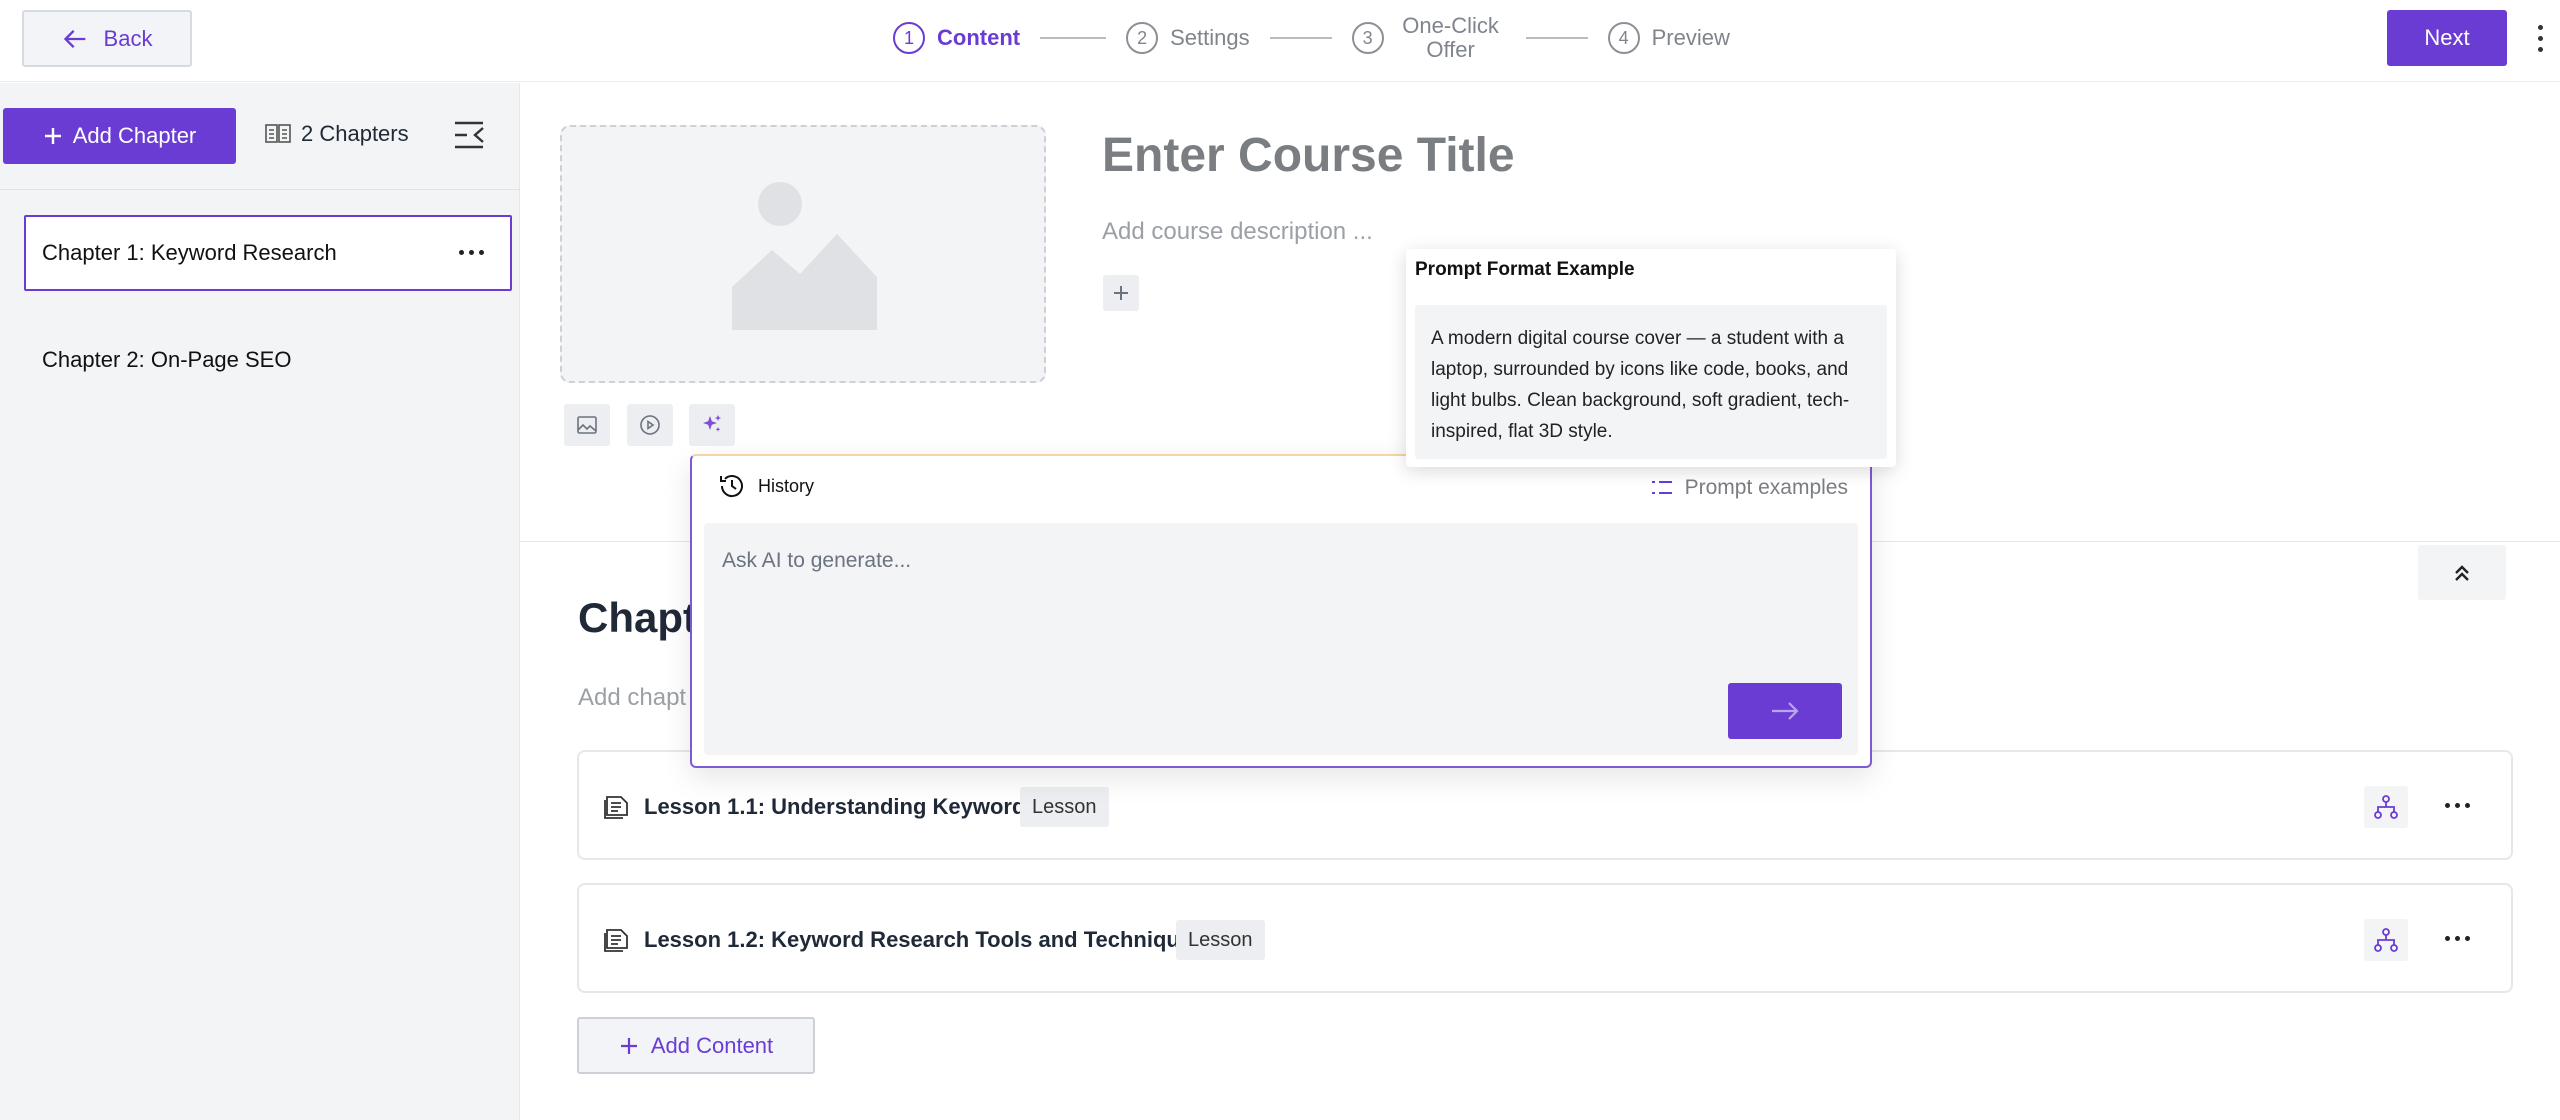 The height and width of the screenshot is (1120, 2560). Describe the element at coordinates (909, 38) in the screenshot. I see `step-number: 1` at that location.